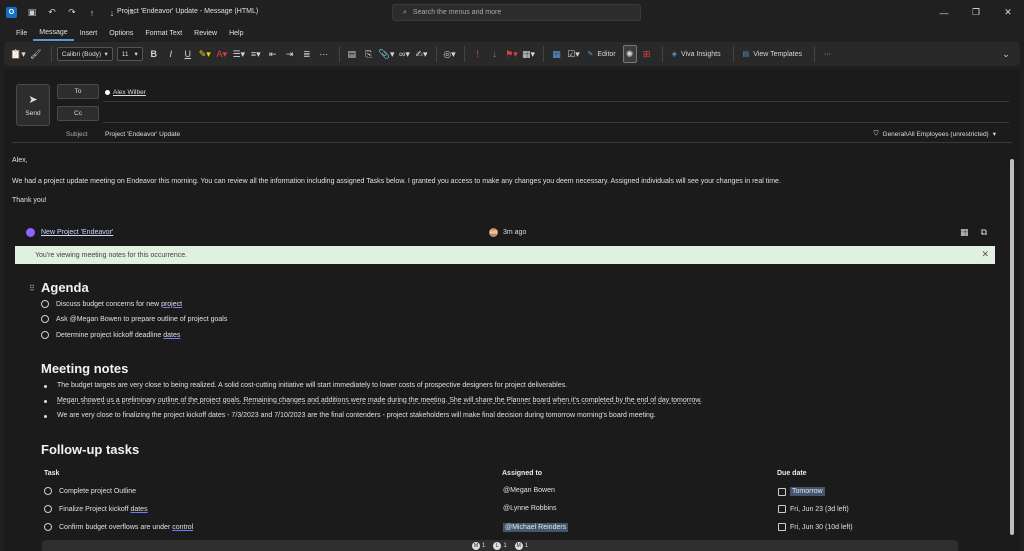 This screenshot has width=1024, height=551. I want to click on apps-grid-icon: ▦, so click(964, 232).